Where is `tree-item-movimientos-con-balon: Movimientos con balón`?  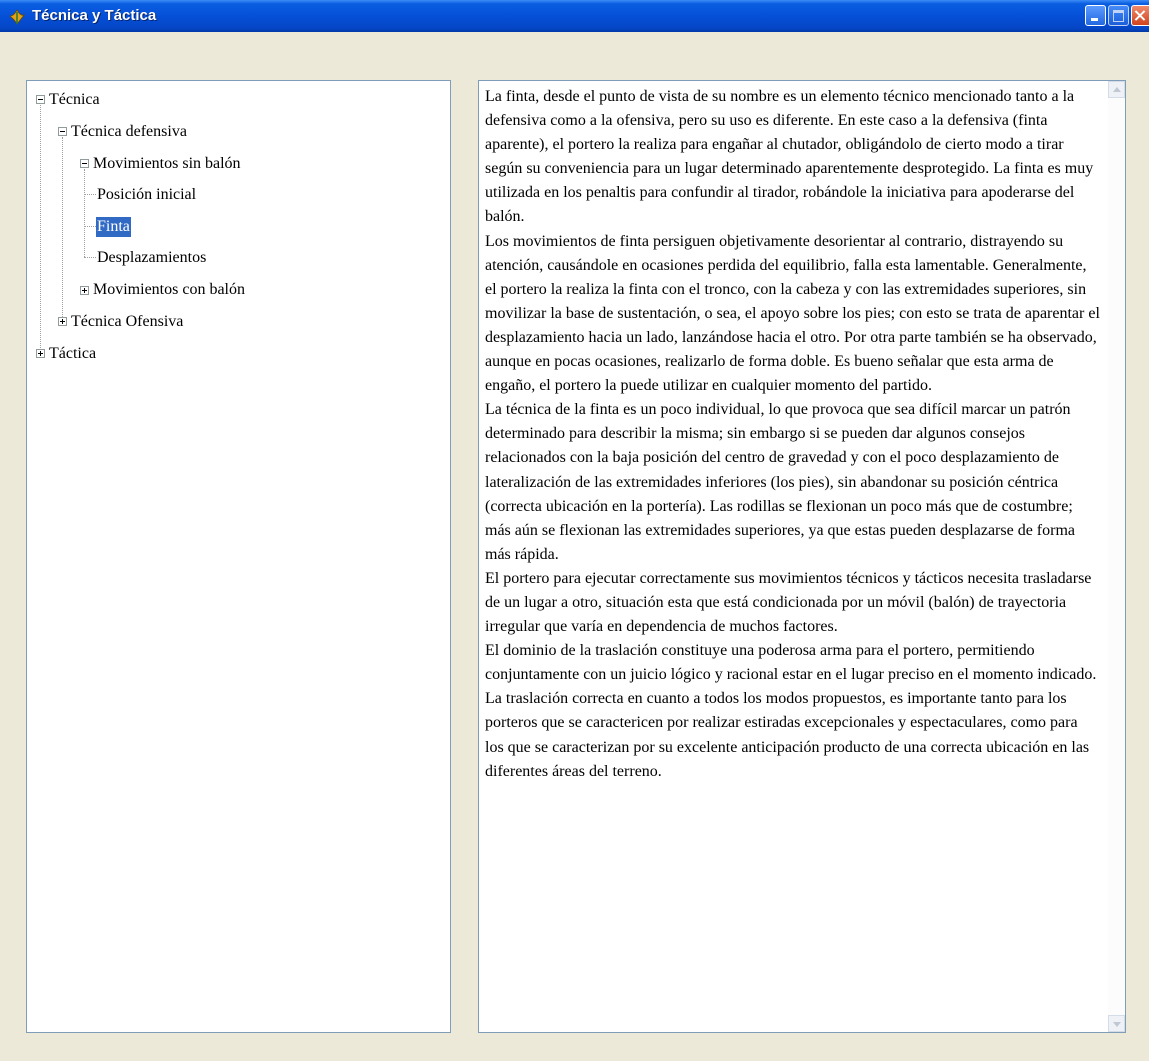
tree-item-movimientos-con-balon: Movimientos con balón is located at coordinates (169, 290).